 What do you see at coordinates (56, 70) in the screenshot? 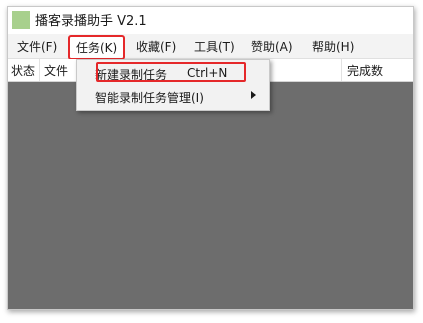
I see `column-header-file: 文件` at bounding box center [56, 70].